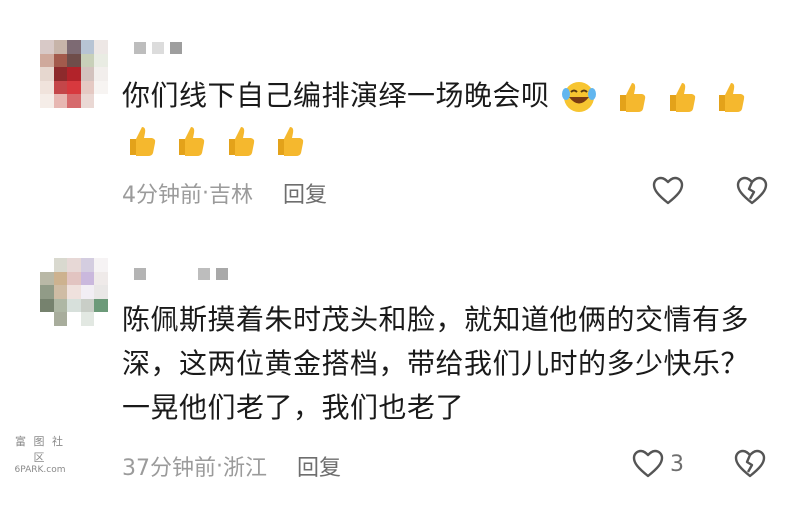 The width and height of the screenshot is (800, 509). I want to click on watermark-domain: 6PARK.com, so click(40, 470).